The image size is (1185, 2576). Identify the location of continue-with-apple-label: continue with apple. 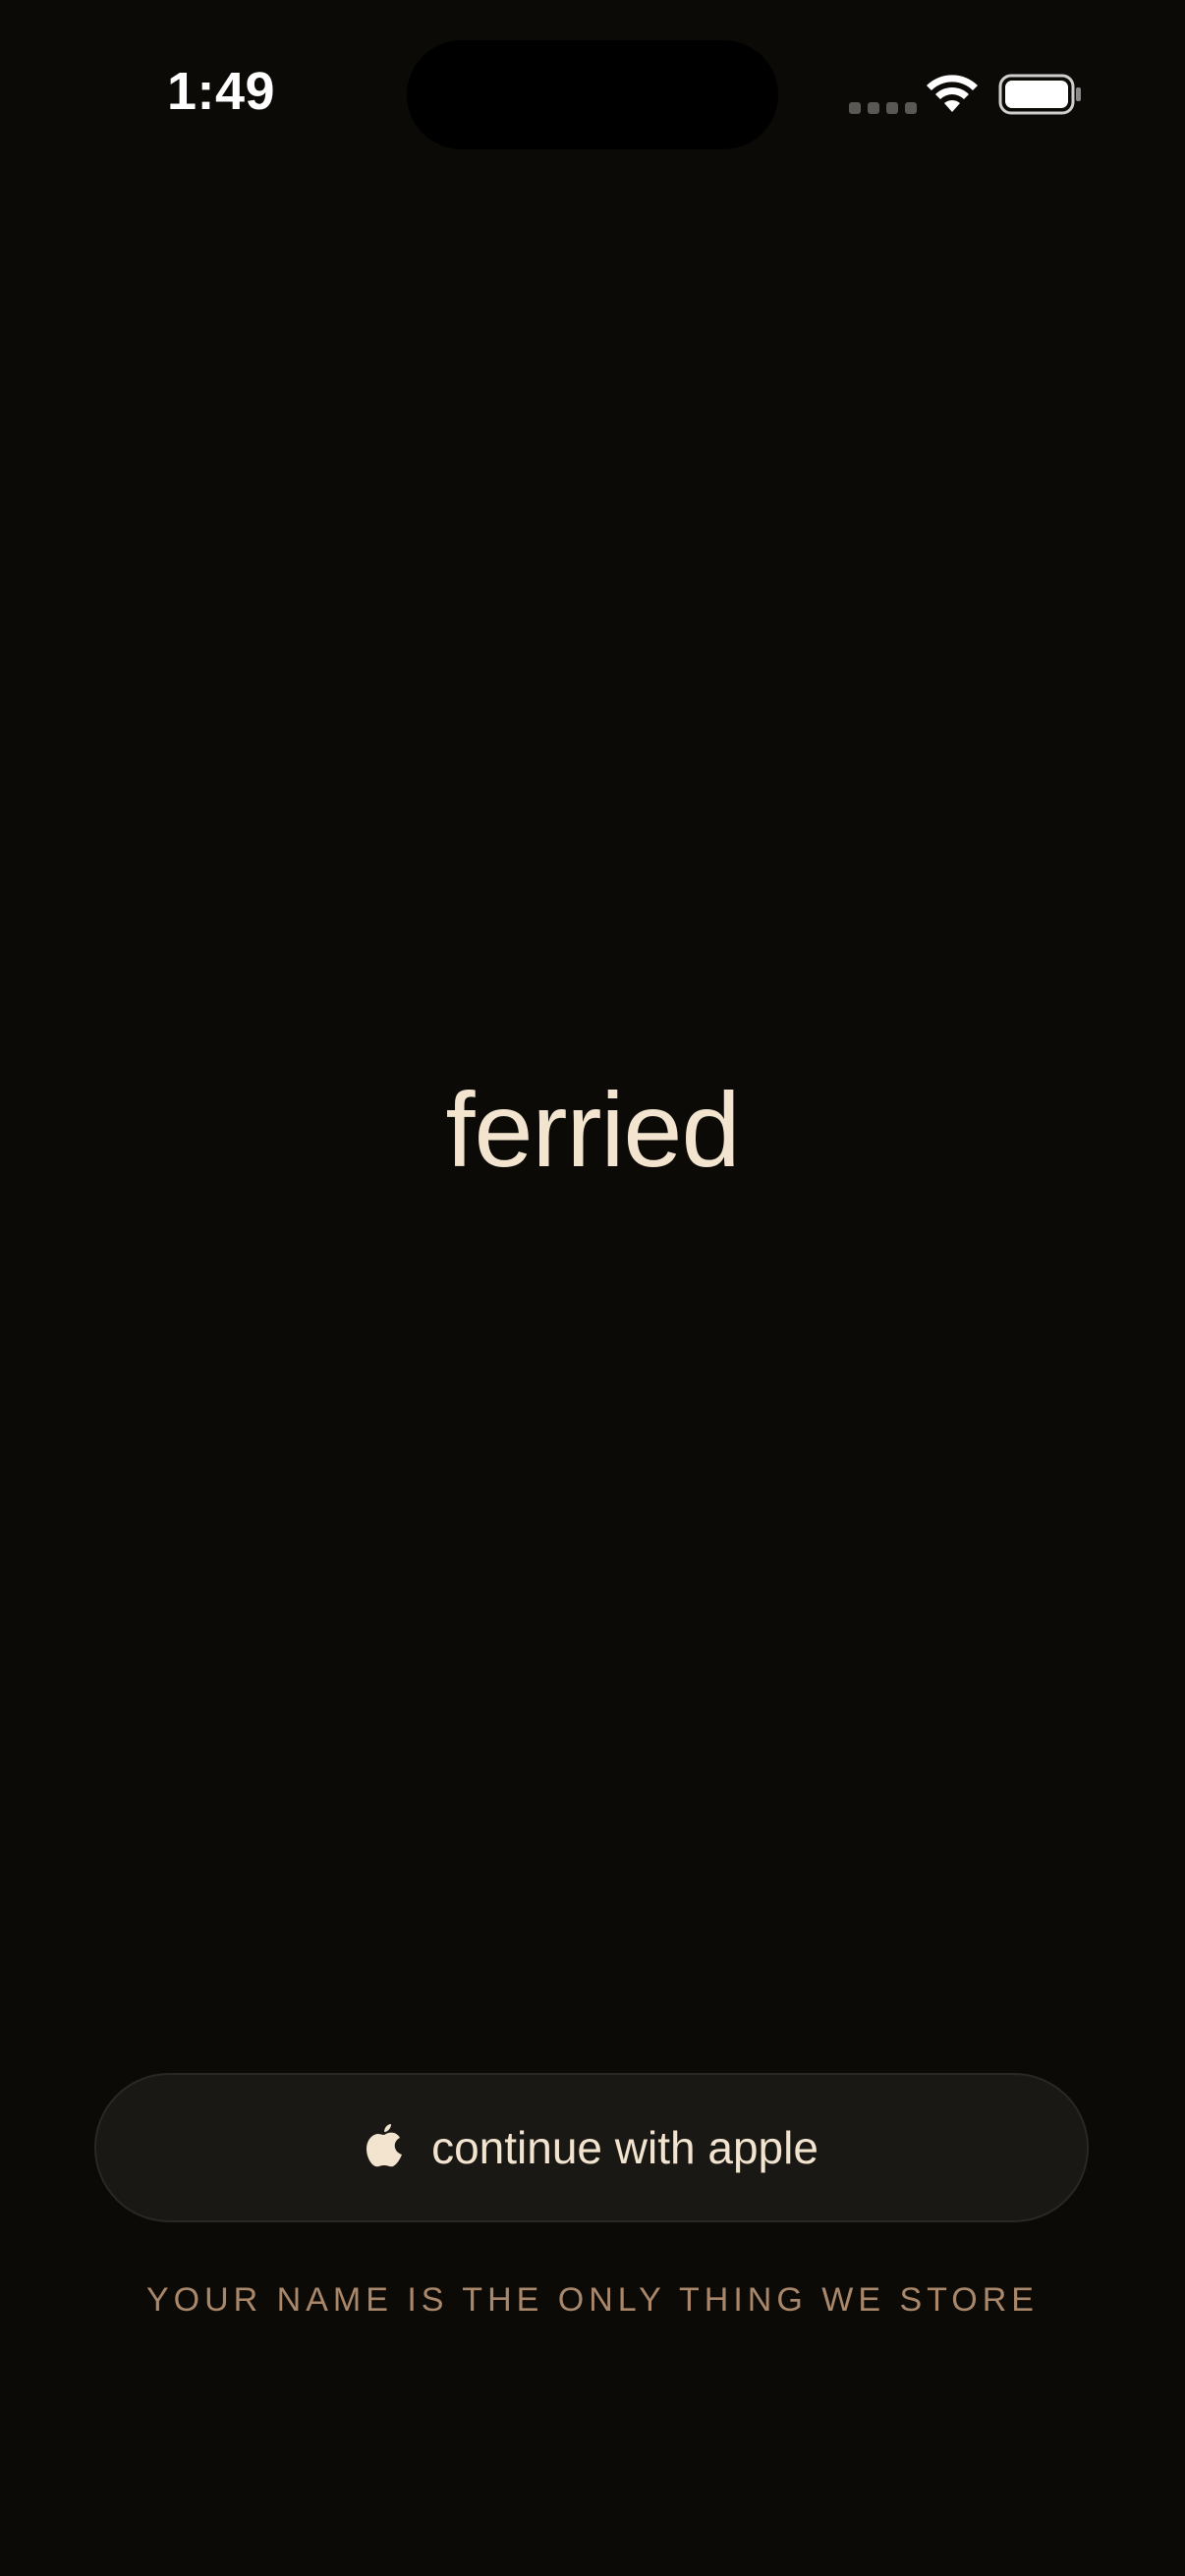
(625, 2147).